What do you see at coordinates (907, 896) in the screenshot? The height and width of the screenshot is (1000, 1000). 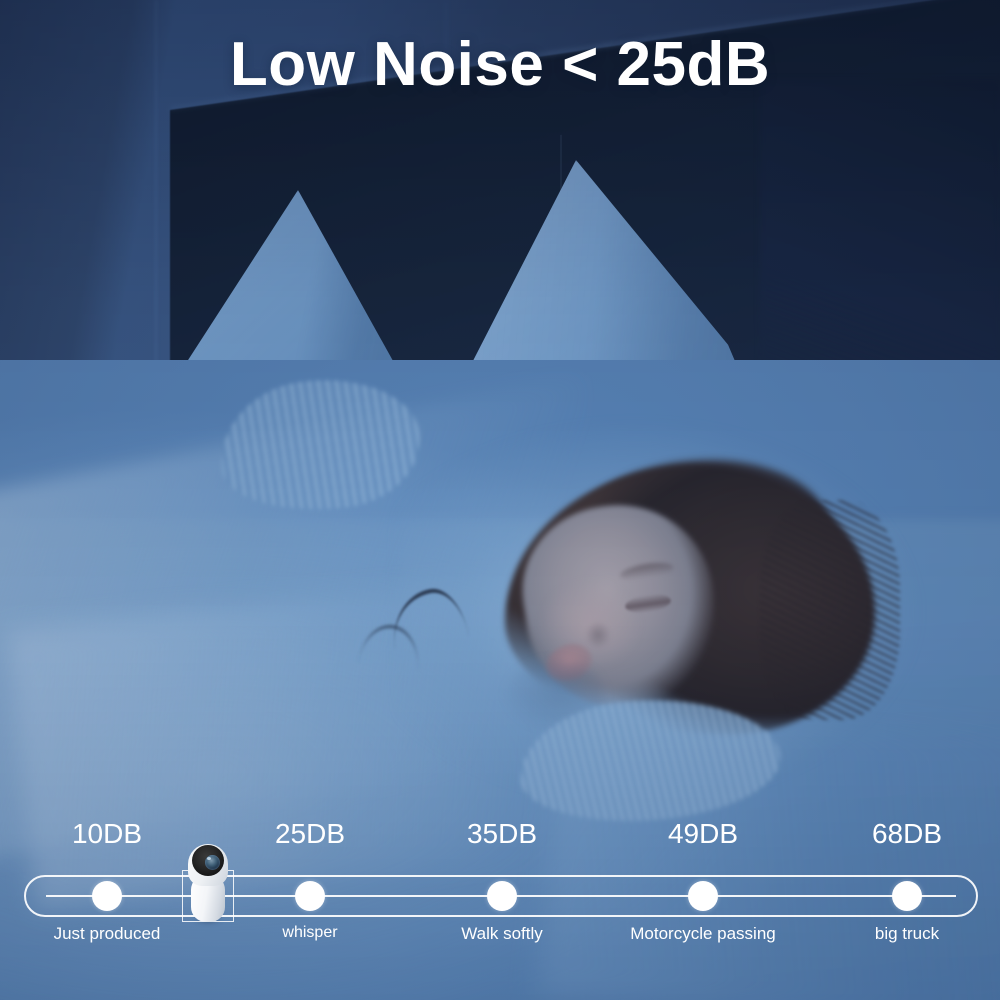 I see `scale-marker-68db-dot` at bounding box center [907, 896].